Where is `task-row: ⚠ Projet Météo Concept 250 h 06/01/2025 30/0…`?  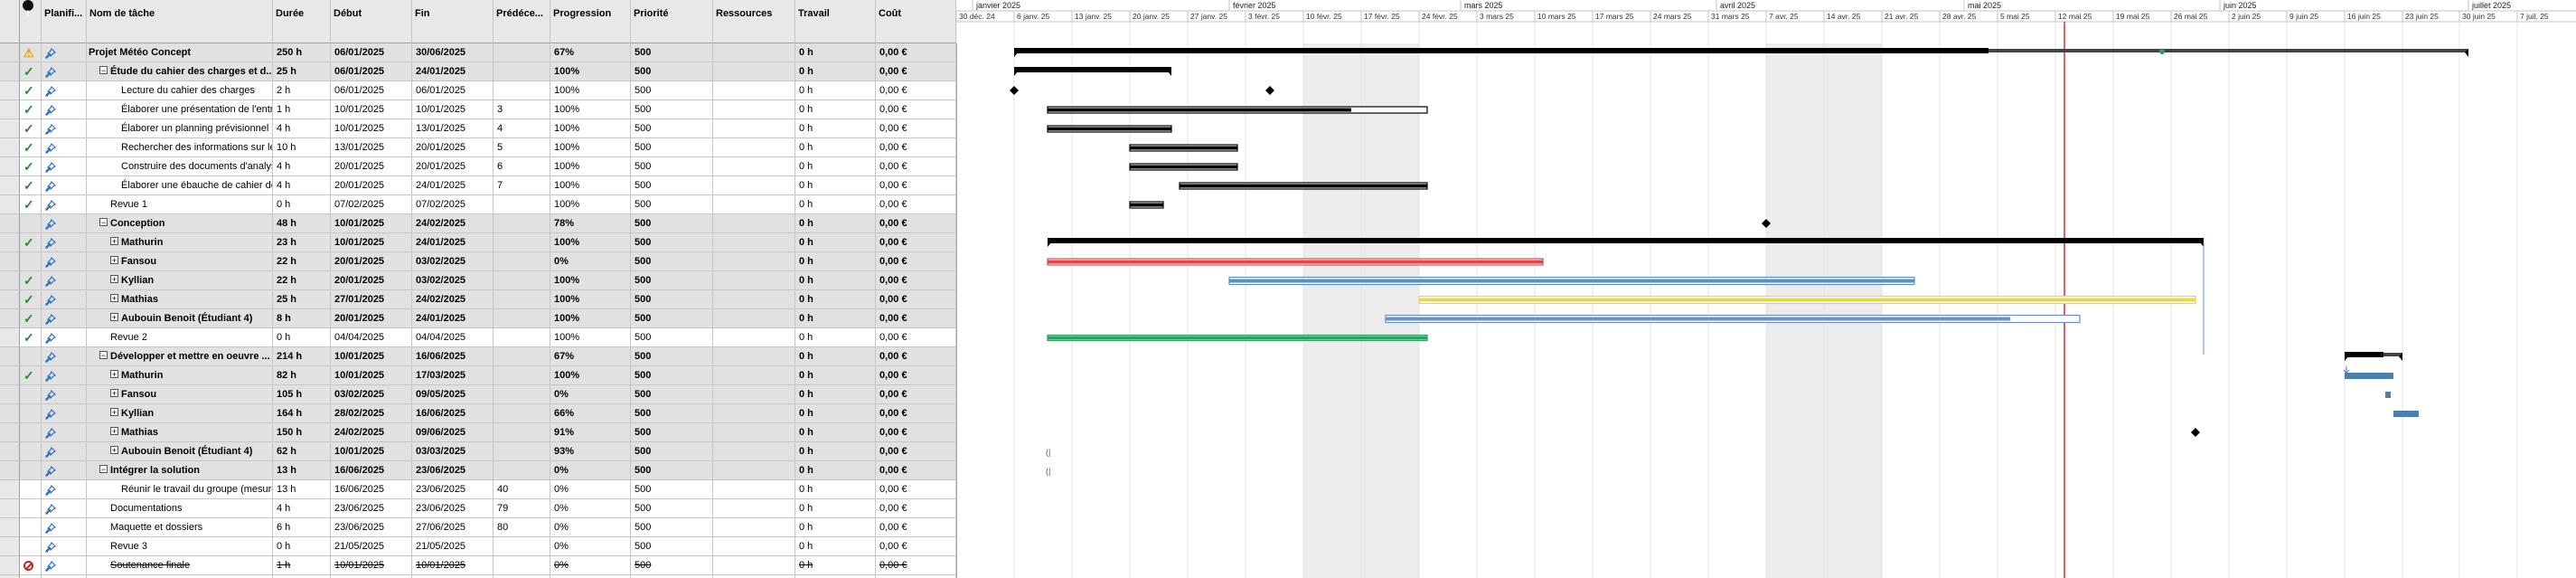
task-row: ⚠ Projet Météo Concept 250 h 06/01/2025 30/0… is located at coordinates (478, 52).